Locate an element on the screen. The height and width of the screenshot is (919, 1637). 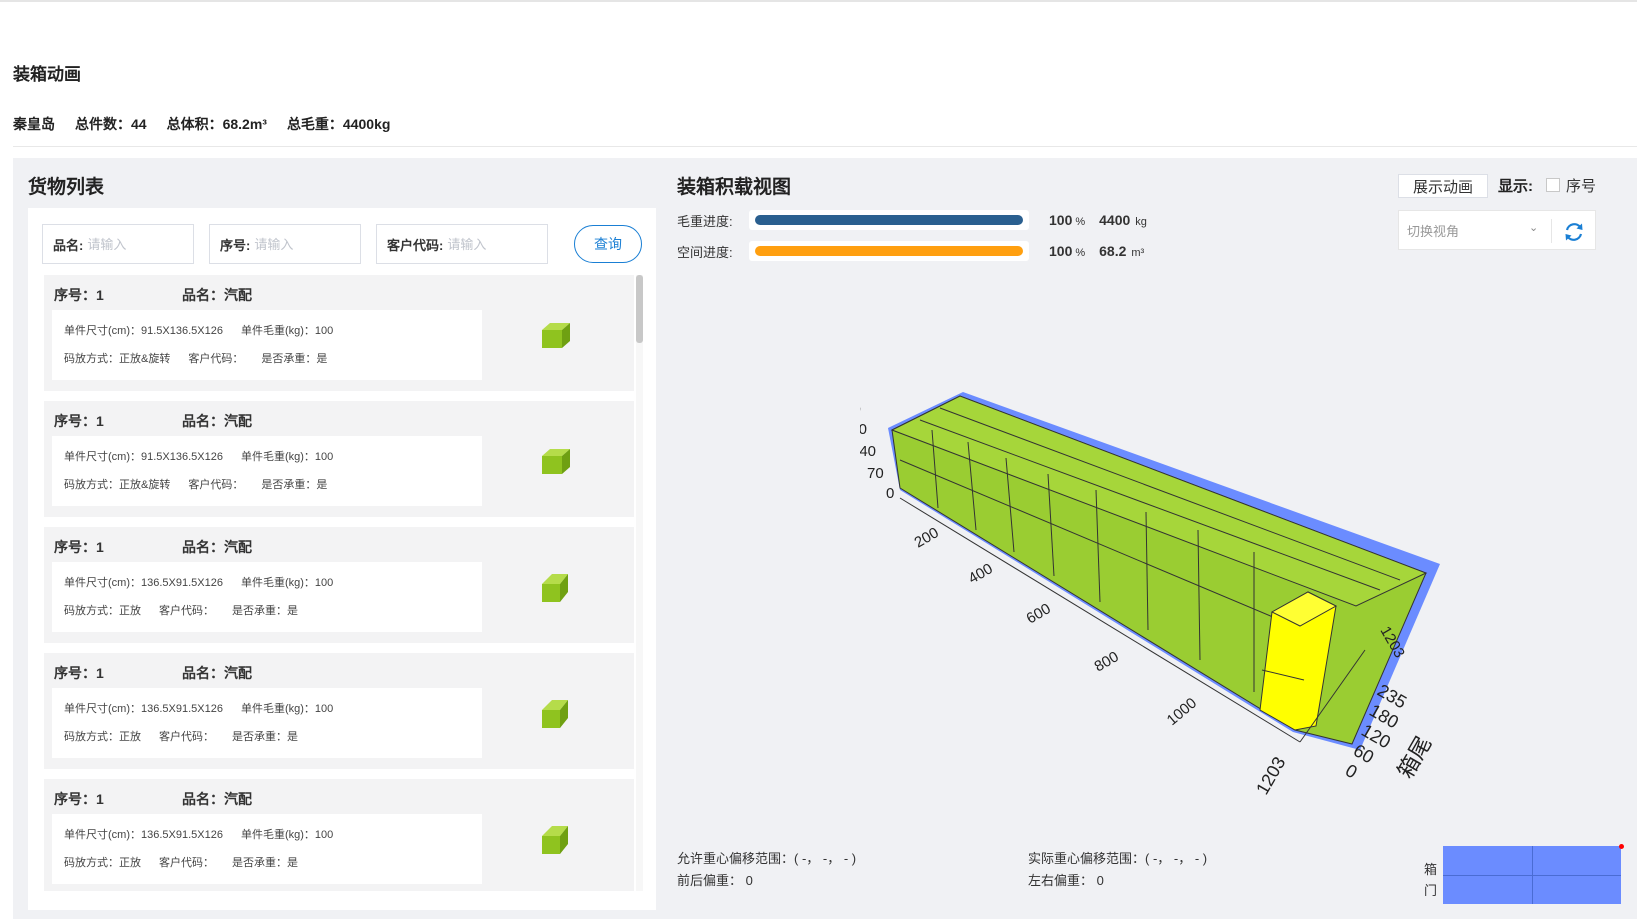
customer-filter: 客户代码: is located at coordinates (462, 244).